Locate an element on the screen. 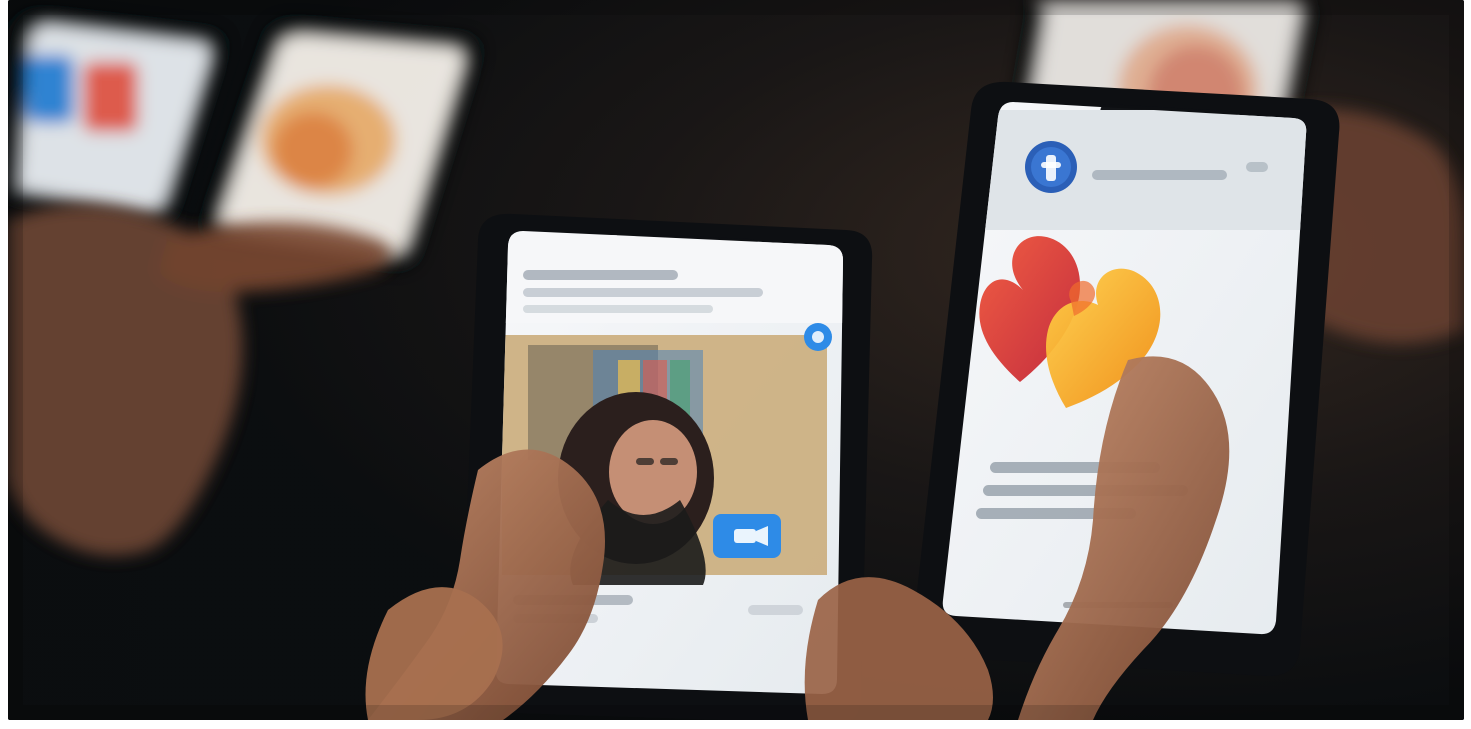  facebook-dating-badge is located at coordinates (1051, 167).